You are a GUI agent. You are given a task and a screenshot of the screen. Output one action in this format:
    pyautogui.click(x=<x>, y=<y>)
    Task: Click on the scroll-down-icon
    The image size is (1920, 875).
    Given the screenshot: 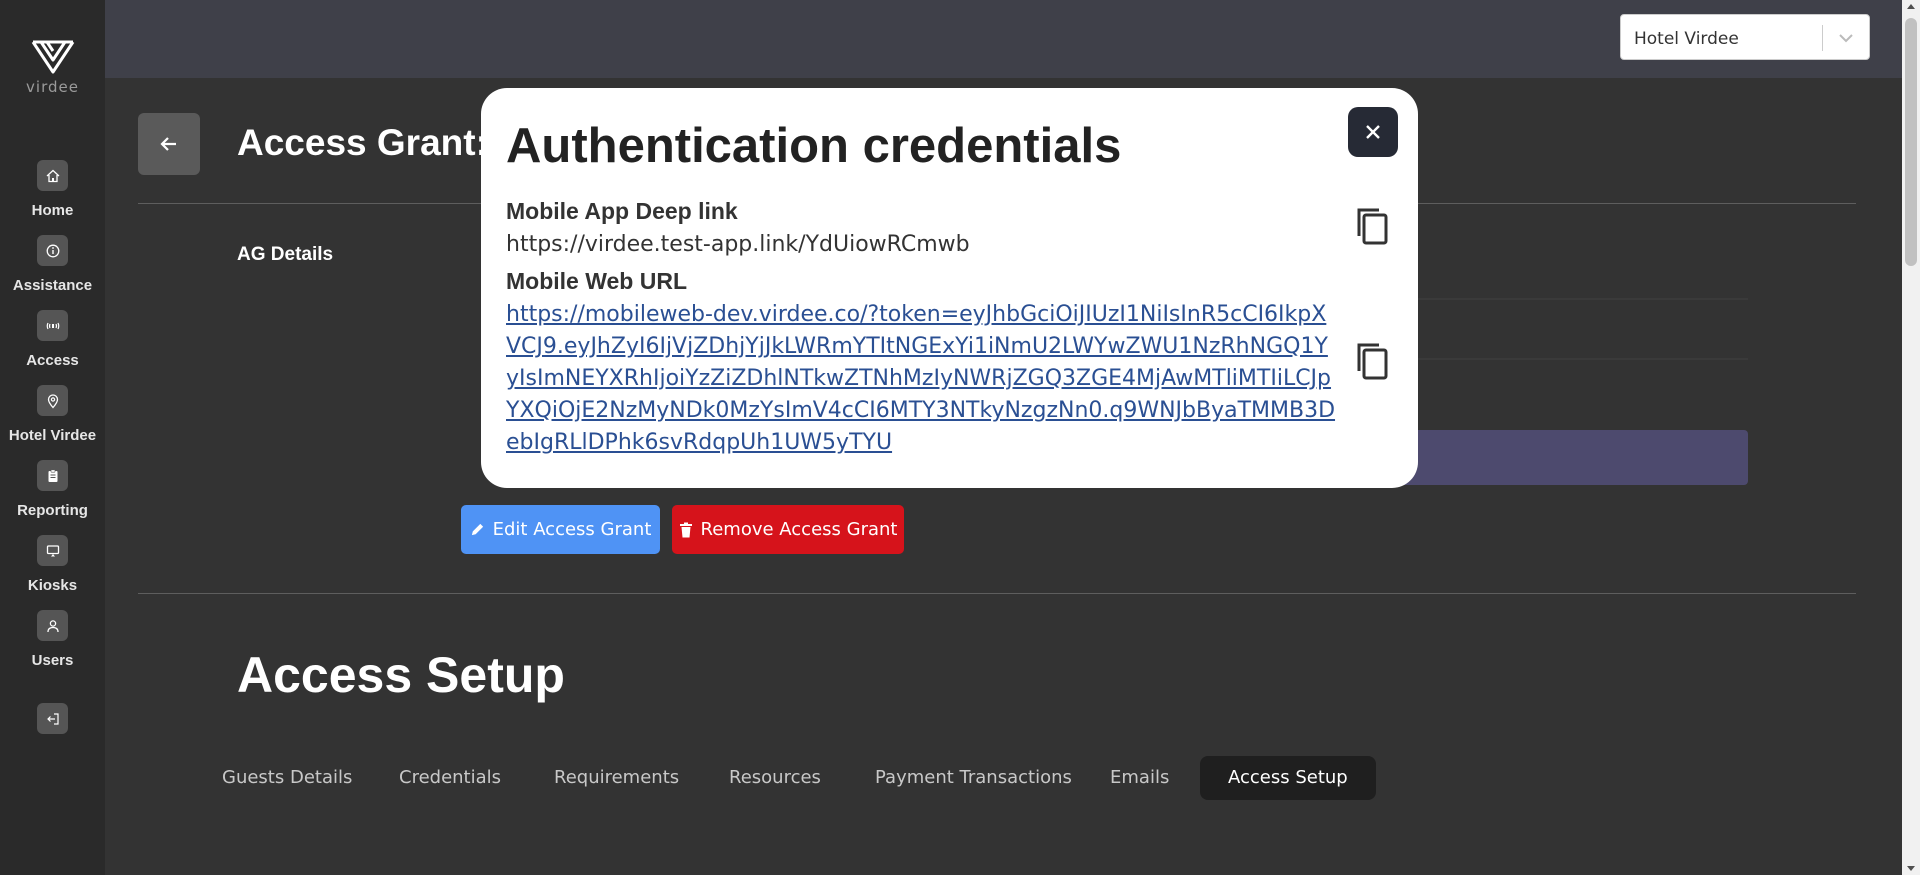 What is the action you would take?
    pyautogui.click(x=1911, y=868)
    